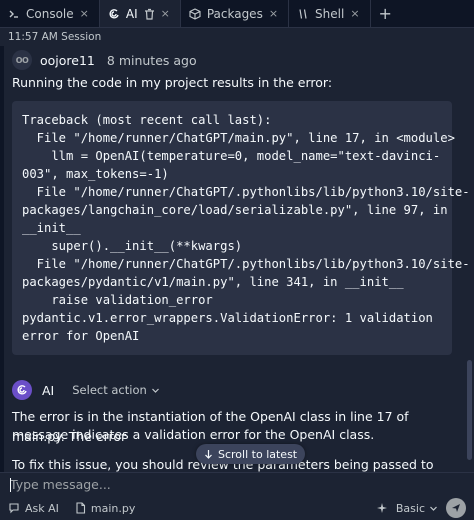  Describe the element at coordinates (55, 37) in the screenshot. I see `session-label: 11:57 AM Session` at that location.